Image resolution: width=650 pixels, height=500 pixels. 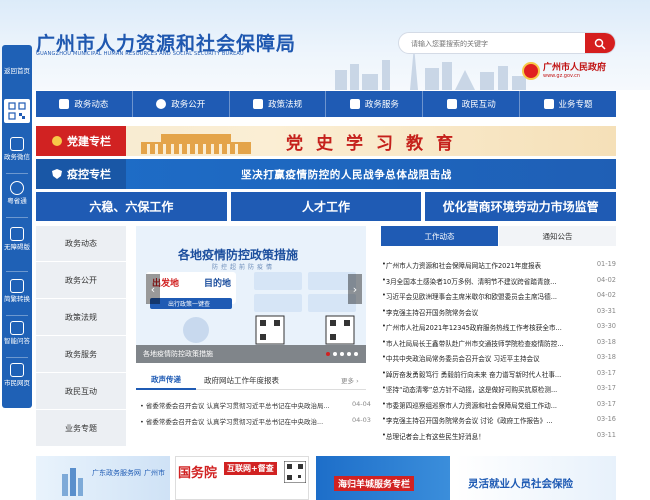 I want to click on sidebar-item-yueshengtong: 粤省通, so click(x=17, y=193).